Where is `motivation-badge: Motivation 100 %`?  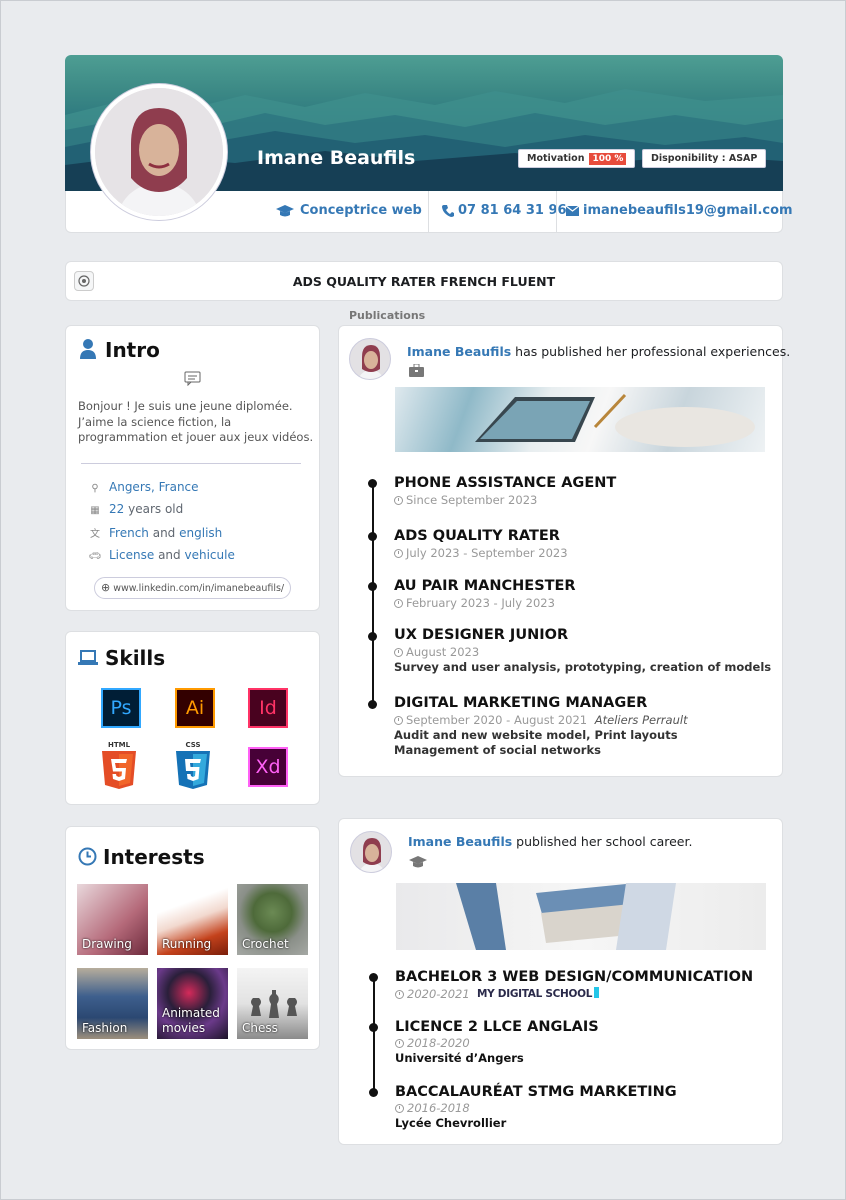
motivation-badge: Motivation 100 % is located at coordinates (577, 158).